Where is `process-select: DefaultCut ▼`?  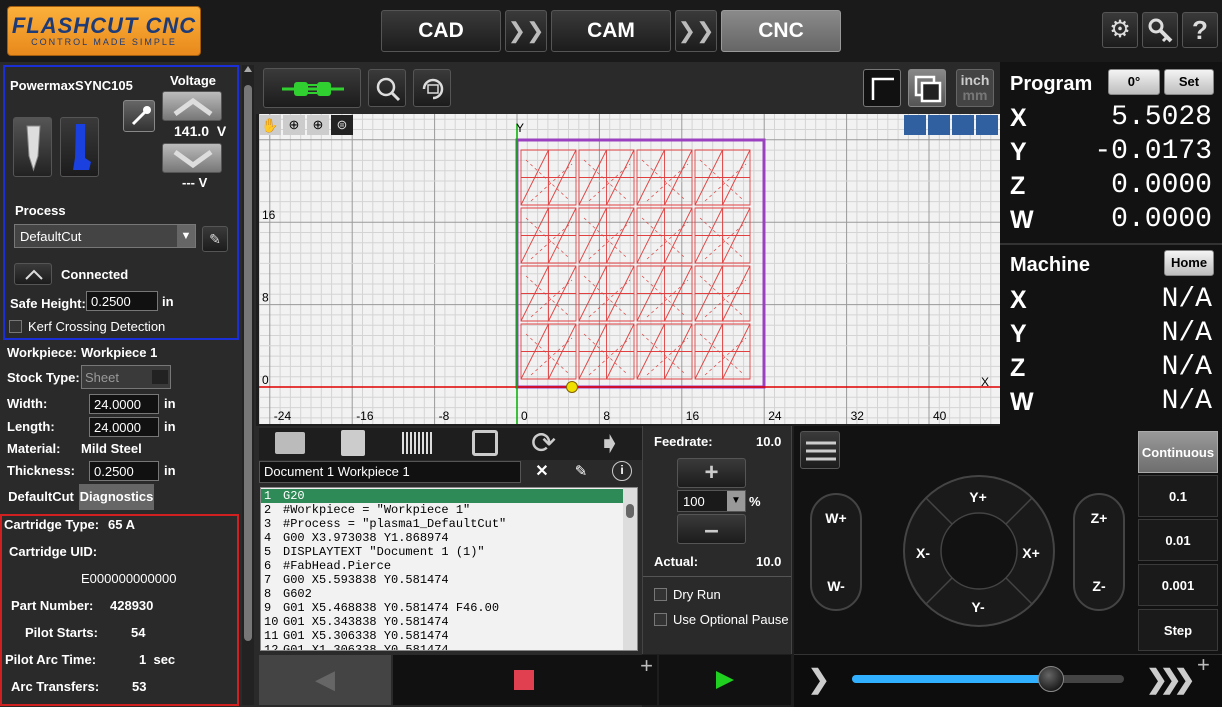
process-select: DefaultCut ▼ is located at coordinates (105, 236).